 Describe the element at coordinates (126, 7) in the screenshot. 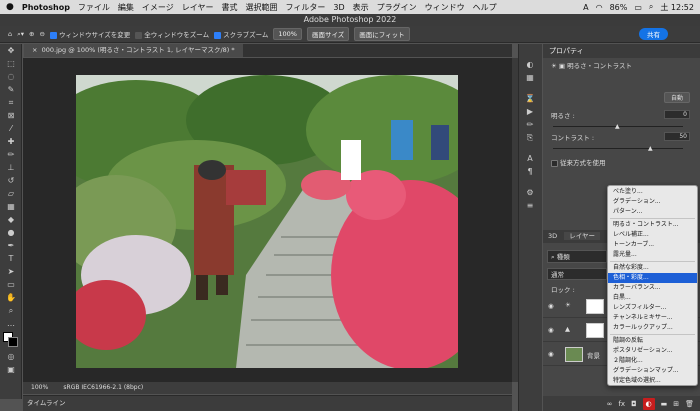

I see `menu-edit: 編集` at that location.